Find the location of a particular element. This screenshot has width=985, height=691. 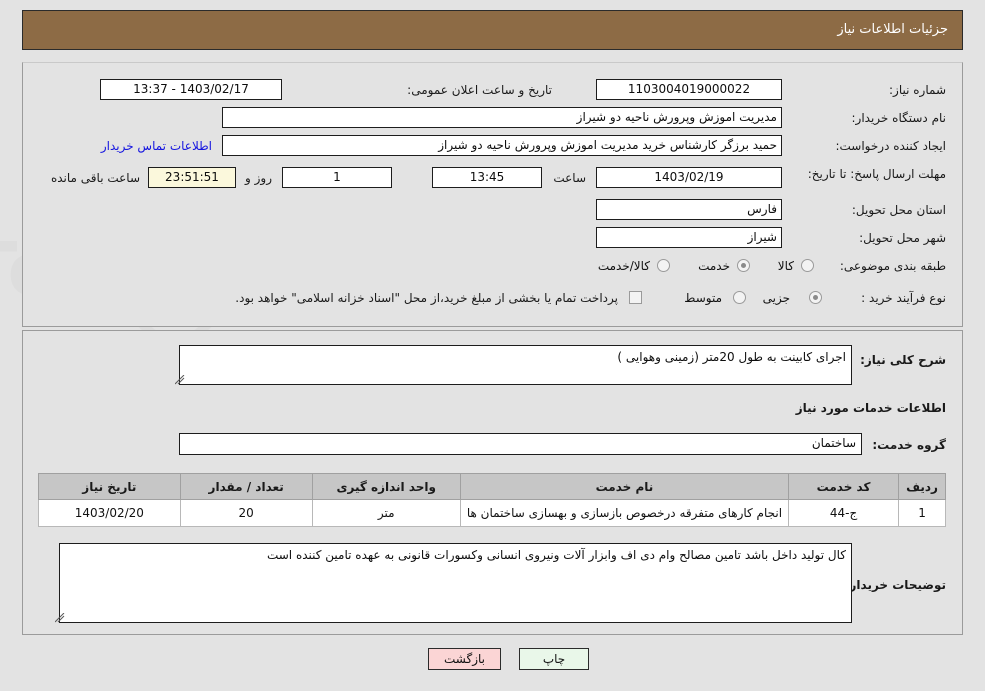

treasury-docs-checkbox is located at coordinates (635, 297).